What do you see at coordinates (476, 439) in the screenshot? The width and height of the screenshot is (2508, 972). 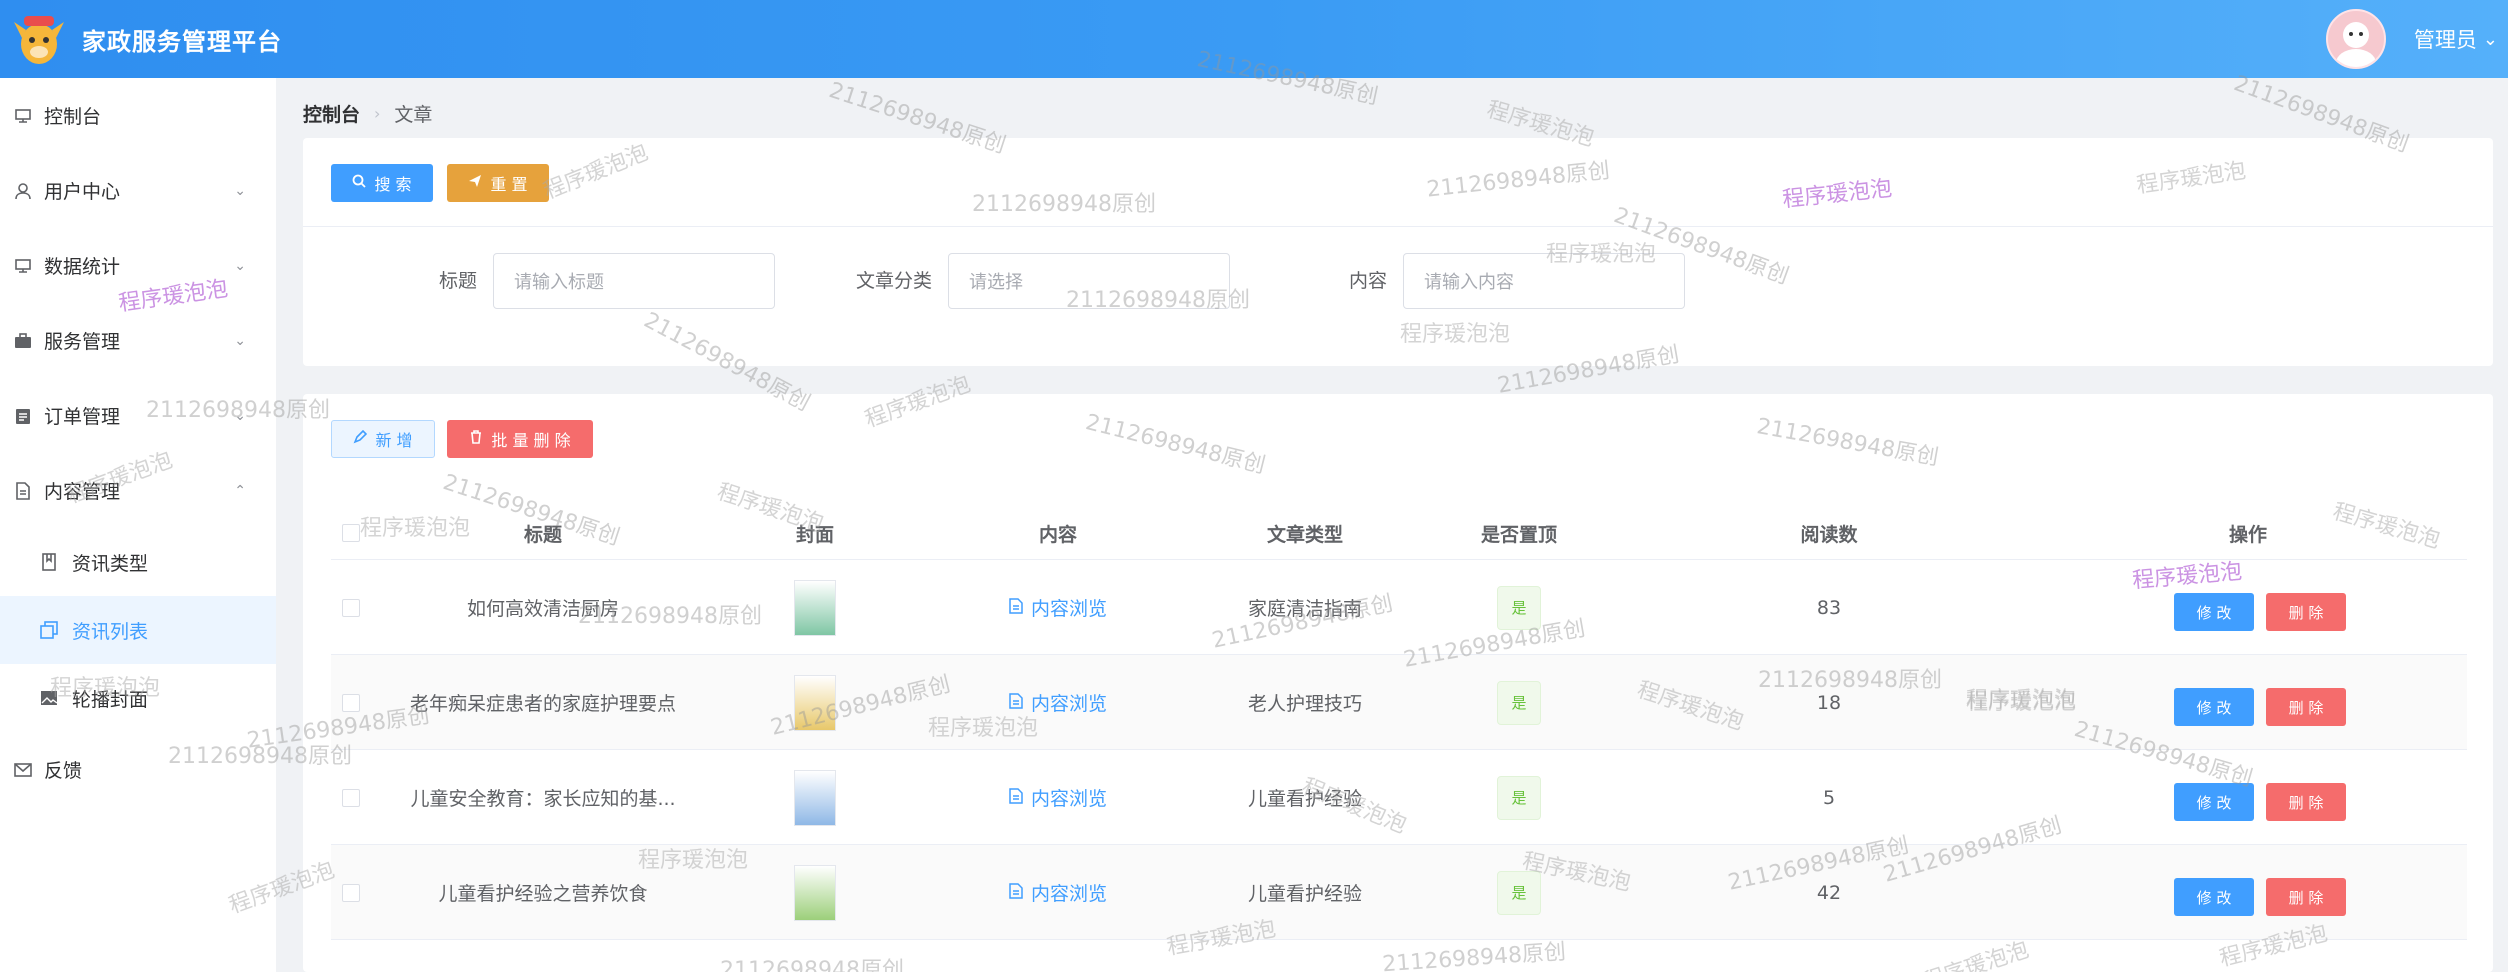 I see `trash-icon` at bounding box center [476, 439].